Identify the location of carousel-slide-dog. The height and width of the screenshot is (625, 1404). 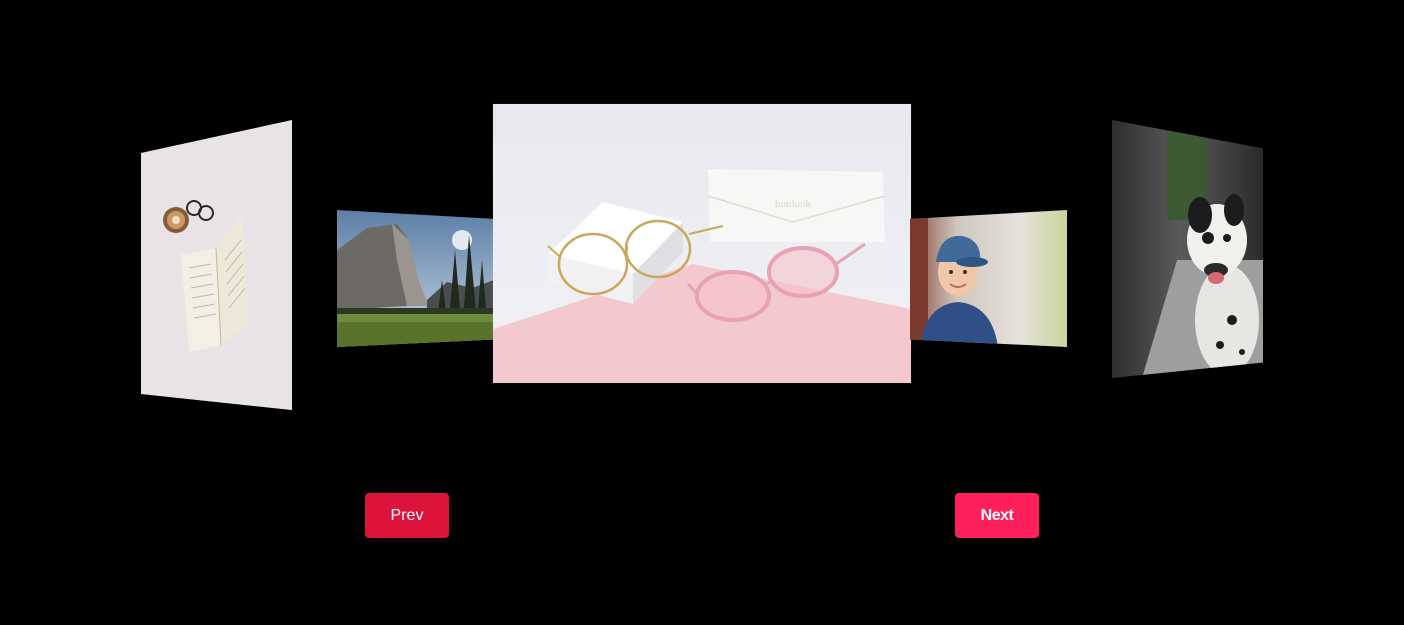
(1187, 249).